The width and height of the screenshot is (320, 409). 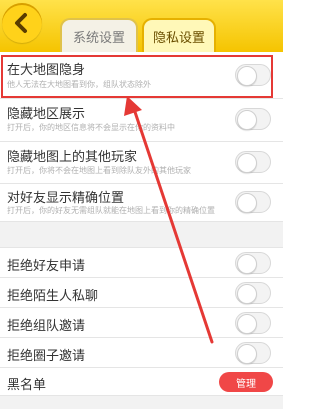 What do you see at coordinates (66, 198) in the screenshot?
I see `setting-title: 对好友显示精确位置` at bounding box center [66, 198].